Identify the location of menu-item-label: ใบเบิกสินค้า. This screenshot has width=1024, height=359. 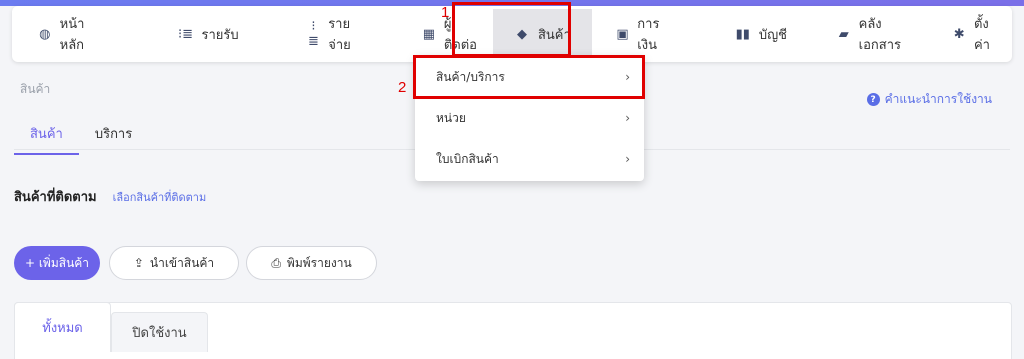
(467, 158).